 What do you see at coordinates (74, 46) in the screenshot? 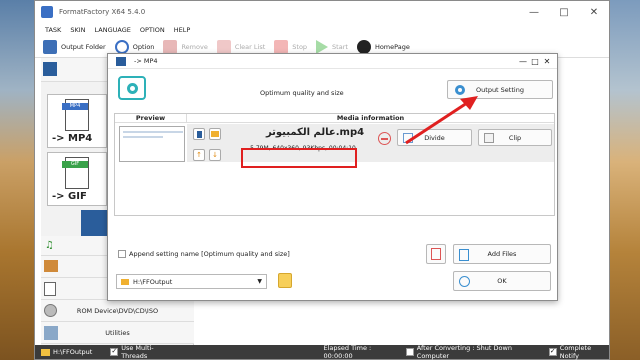
I see `output-folder-button: Output Folder` at bounding box center [74, 46].